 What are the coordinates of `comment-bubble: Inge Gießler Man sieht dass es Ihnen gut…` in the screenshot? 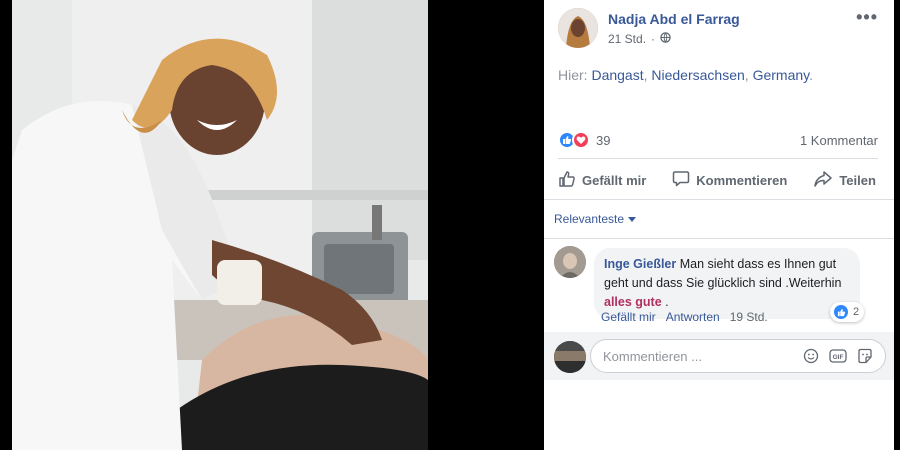 It's located at (727, 283).